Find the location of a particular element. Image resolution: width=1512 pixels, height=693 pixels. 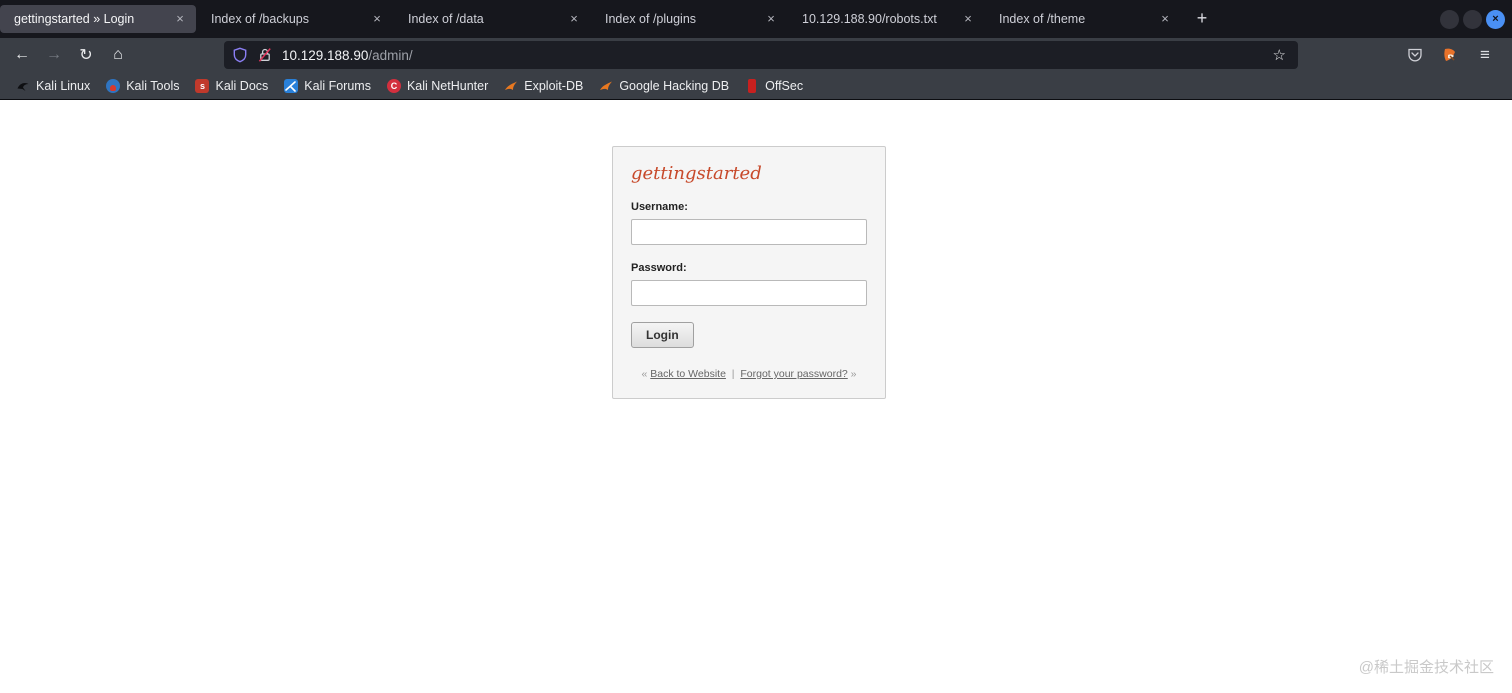

tracking-protection-shield-icon is located at coordinates (240, 55).